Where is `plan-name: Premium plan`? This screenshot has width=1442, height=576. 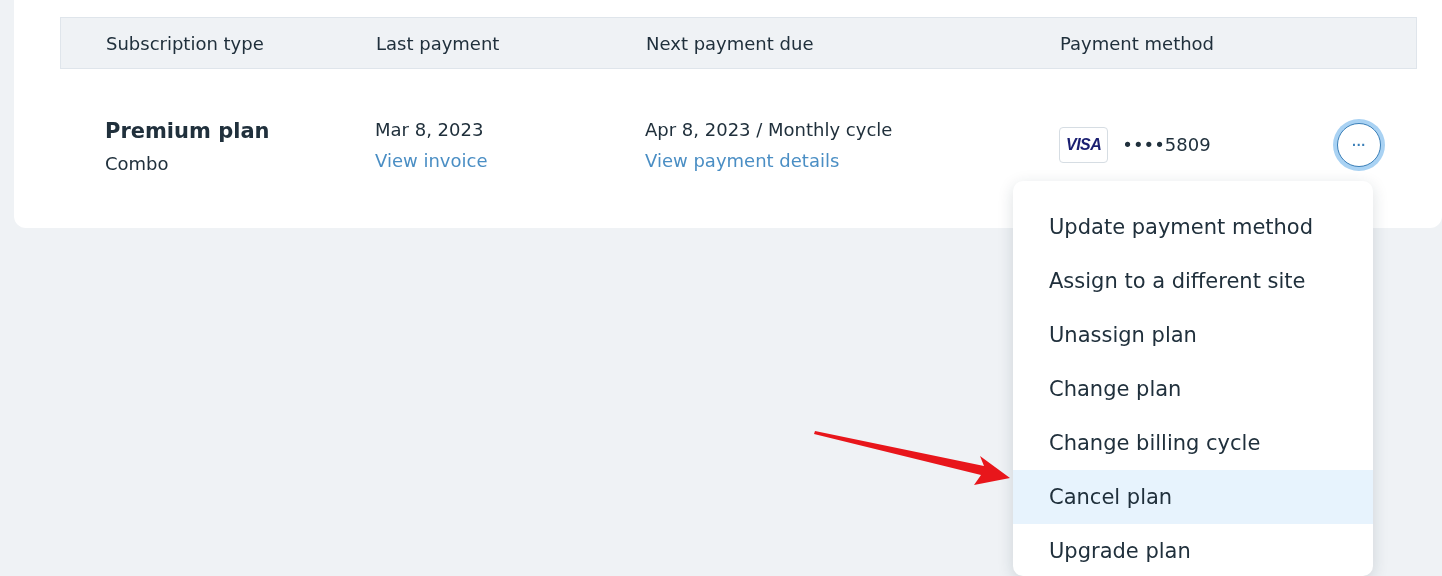 plan-name: Premium plan is located at coordinates (187, 131).